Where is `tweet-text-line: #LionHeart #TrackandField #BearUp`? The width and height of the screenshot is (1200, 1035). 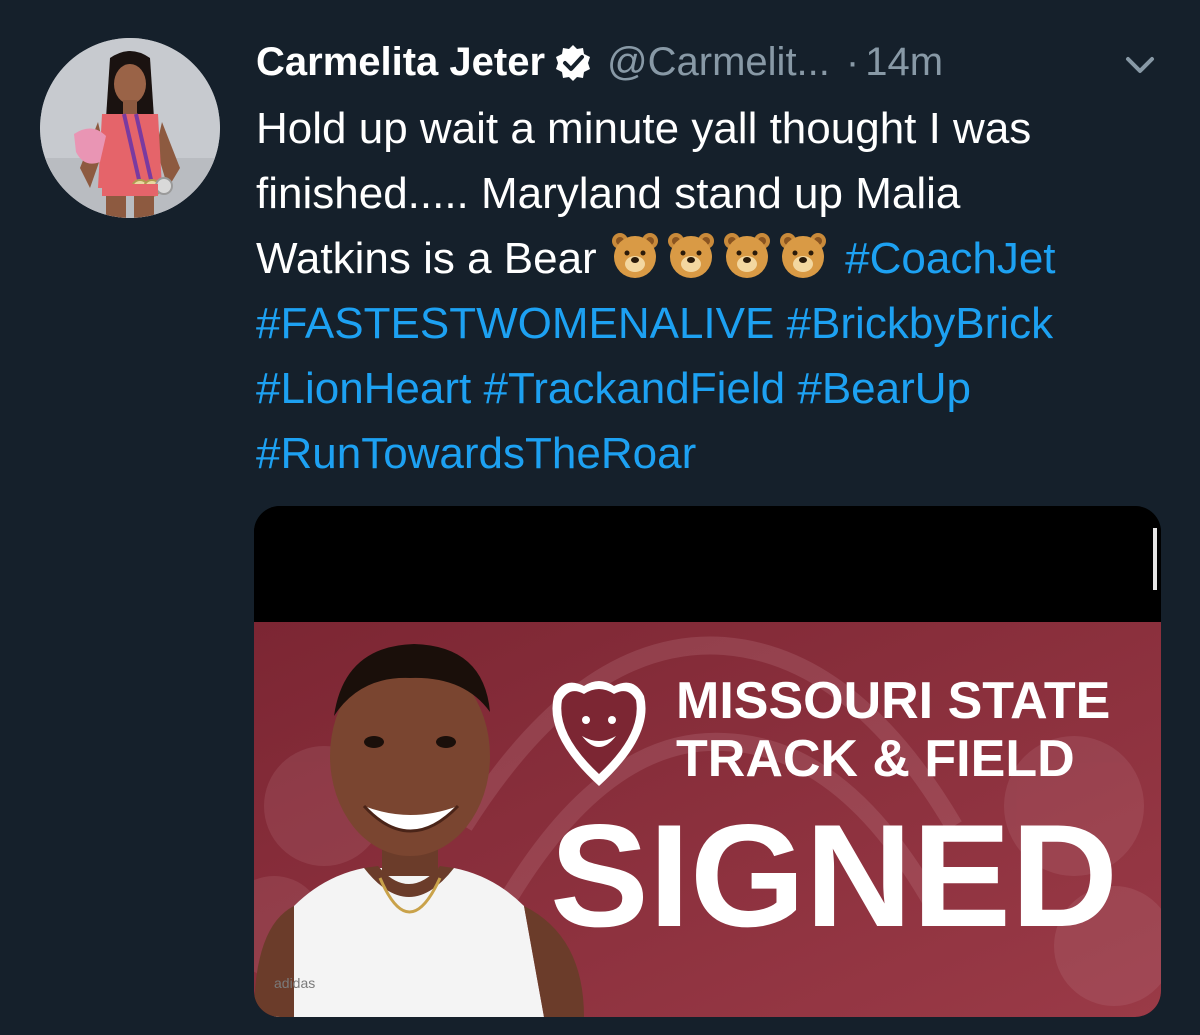 tweet-text-line: #LionHeart #TrackandField #BearUp is located at coordinates (711, 388).